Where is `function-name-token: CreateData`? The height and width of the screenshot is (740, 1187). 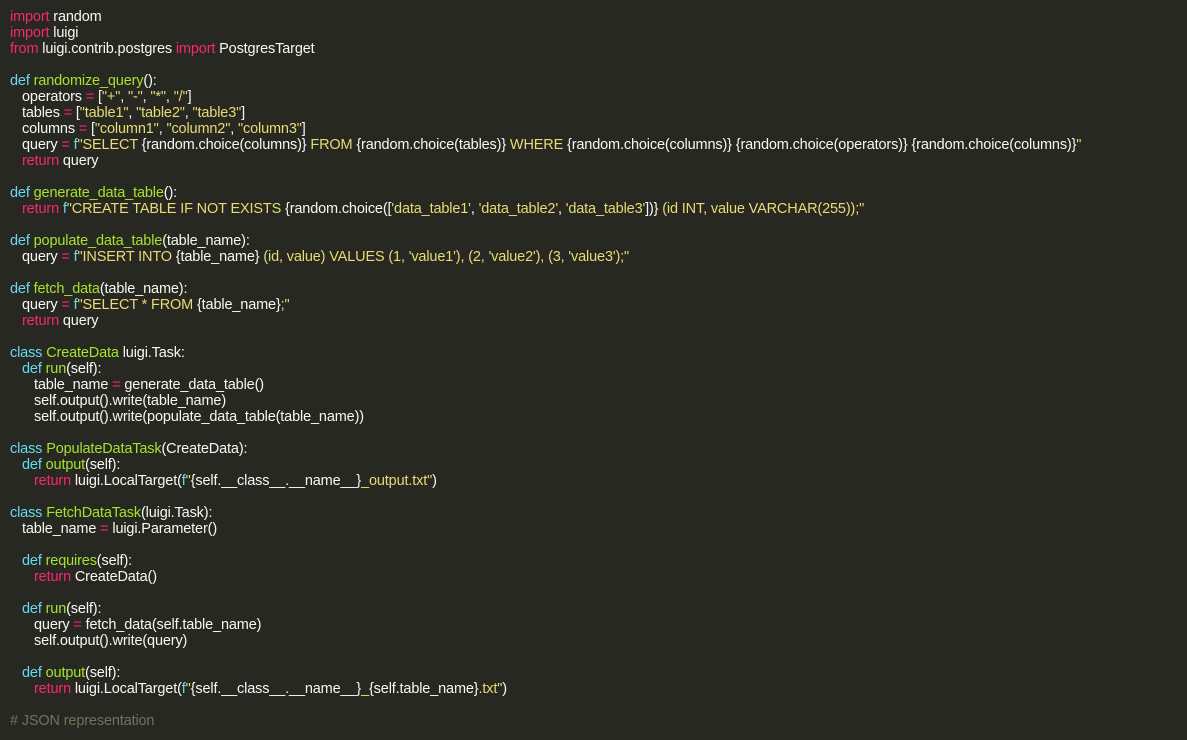
function-name-token: CreateData is located at coordinates (82, 353).